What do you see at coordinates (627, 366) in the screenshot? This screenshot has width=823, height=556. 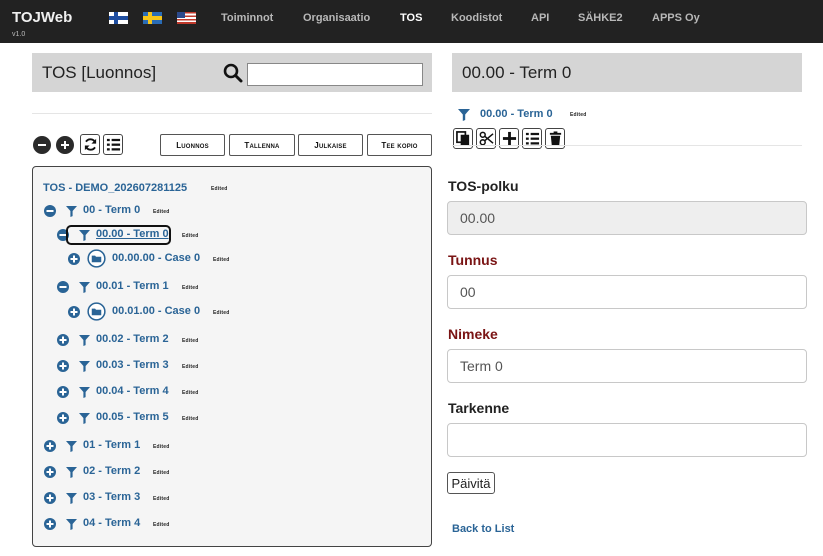 I see `name-field: Term 0` at bounding box center [627, 366].